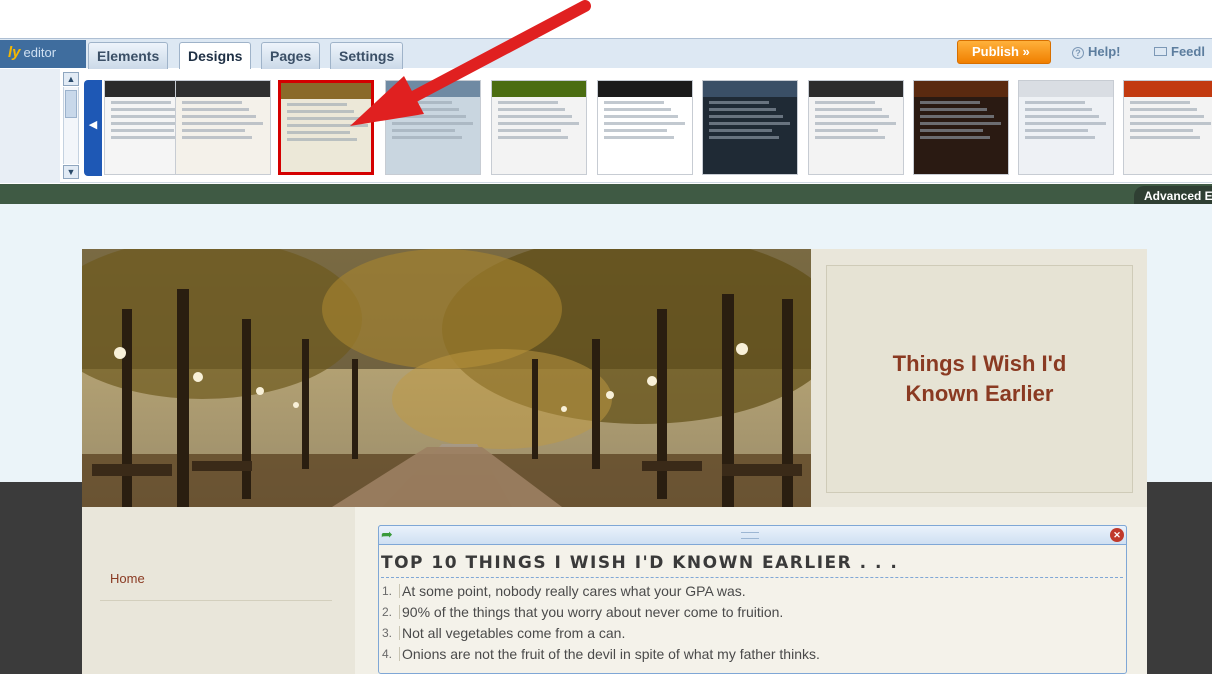  Describe the element at coordinates (750, 632) in the screenshot. I see `list-item: 3. Not all vegetables come from a can.` at that location.